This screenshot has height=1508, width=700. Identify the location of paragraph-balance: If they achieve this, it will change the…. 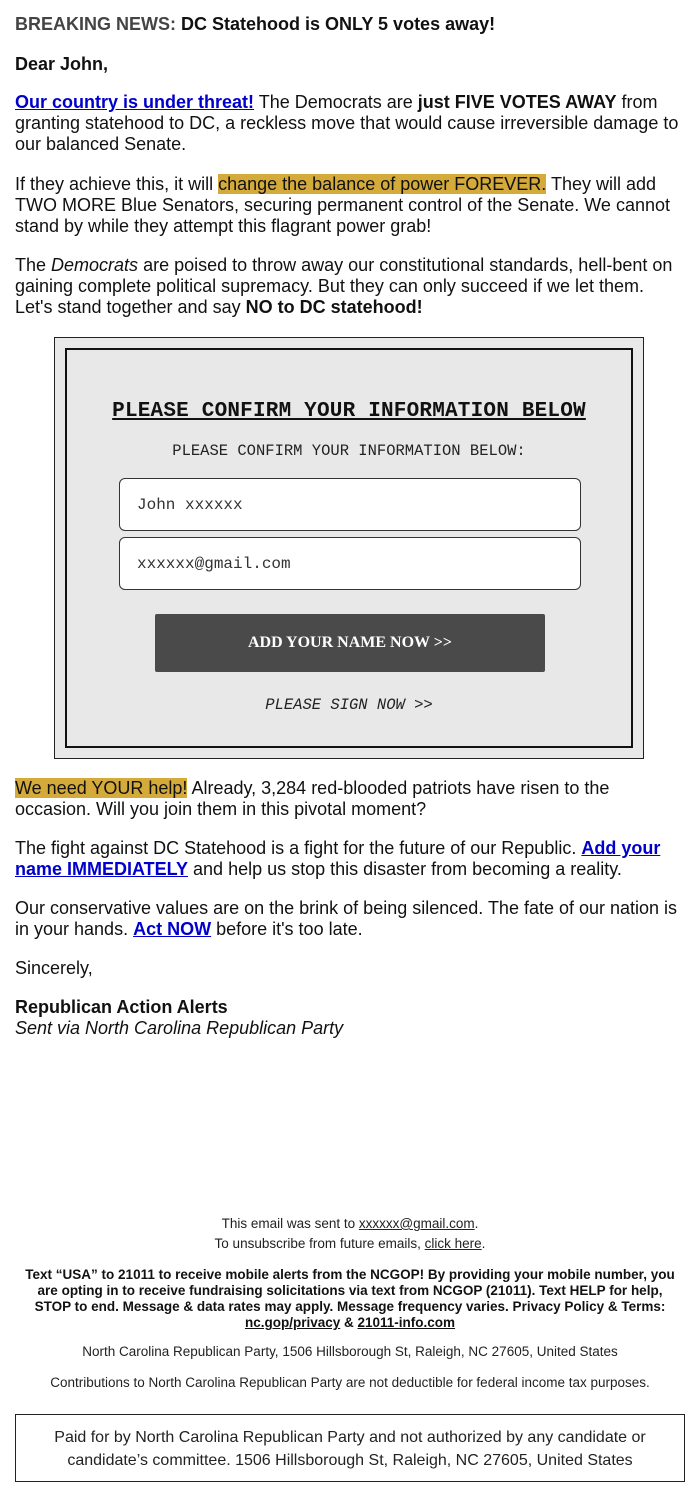
(350, 205).